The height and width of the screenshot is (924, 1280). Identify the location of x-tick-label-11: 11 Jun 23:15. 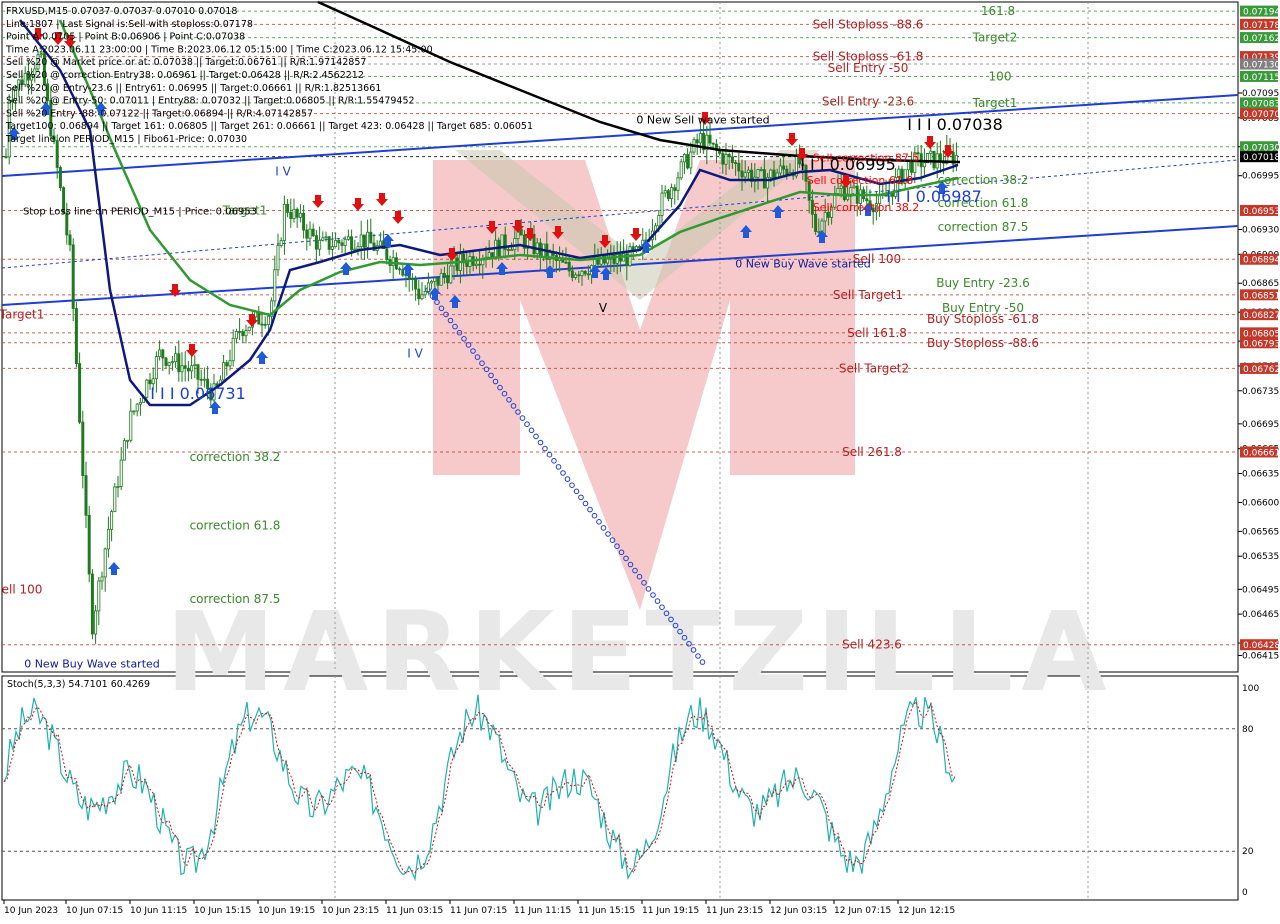
(734, 911).